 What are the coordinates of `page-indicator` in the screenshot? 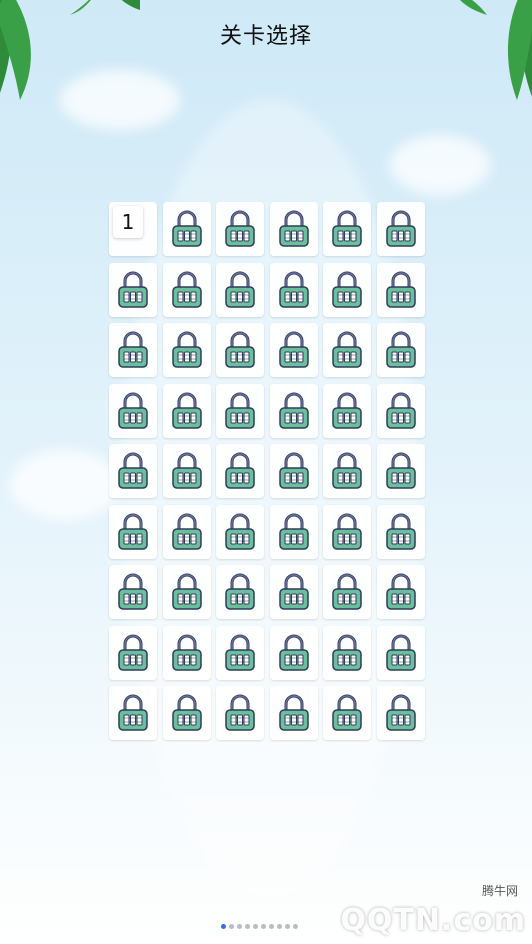 It's located at (259, 926).